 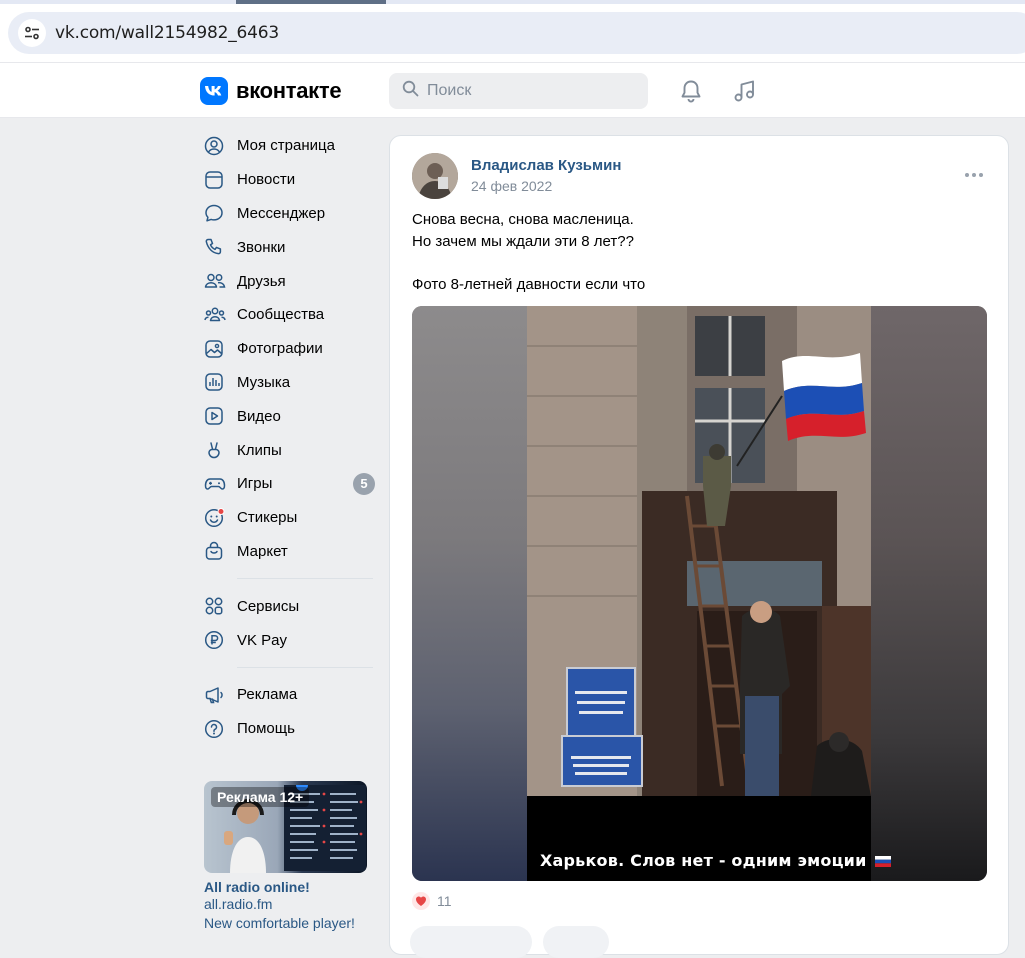 I want to click on services-icon, so click(x=215, y=606).